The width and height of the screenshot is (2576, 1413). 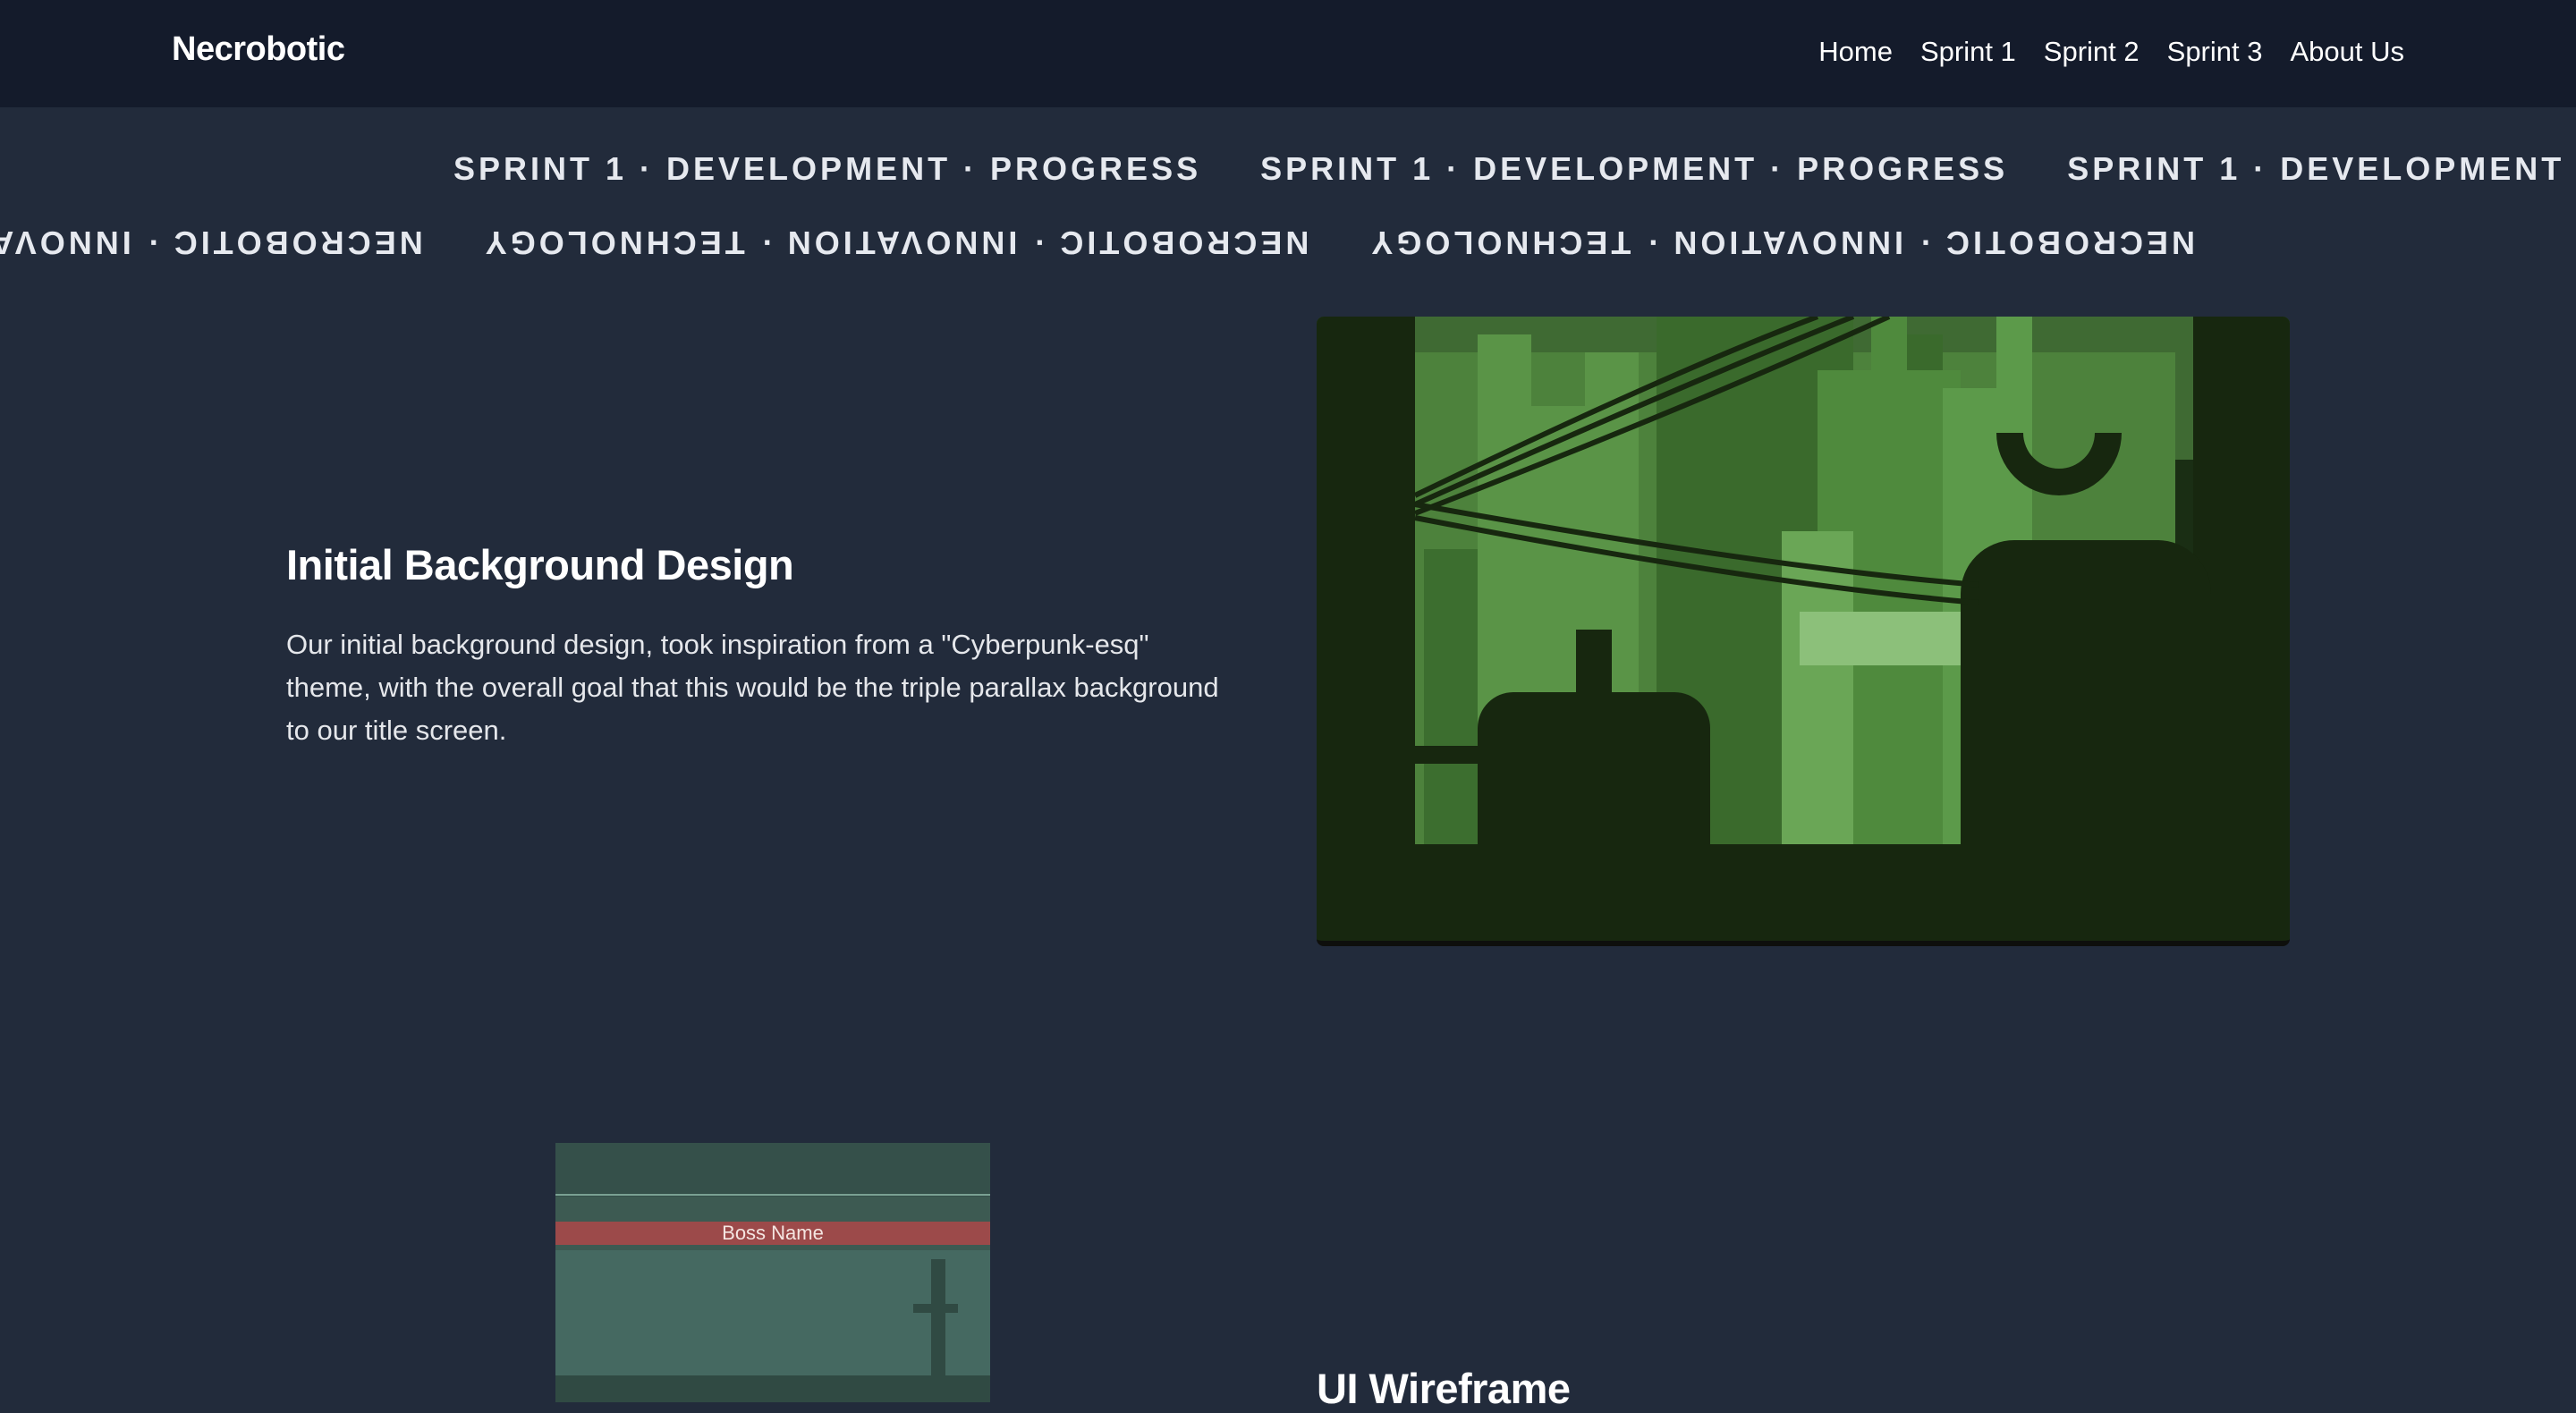 I want to click on ui-wireframe-illustration, so click(x=772, y=1272).